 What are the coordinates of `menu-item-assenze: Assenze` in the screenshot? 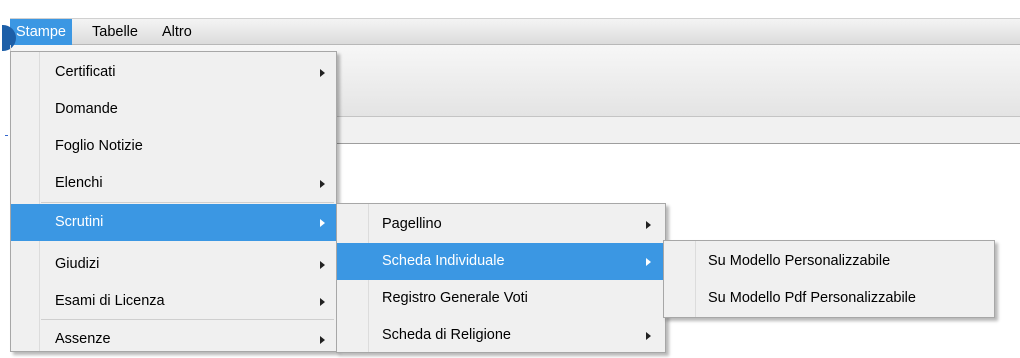 It's located at (173, 339).